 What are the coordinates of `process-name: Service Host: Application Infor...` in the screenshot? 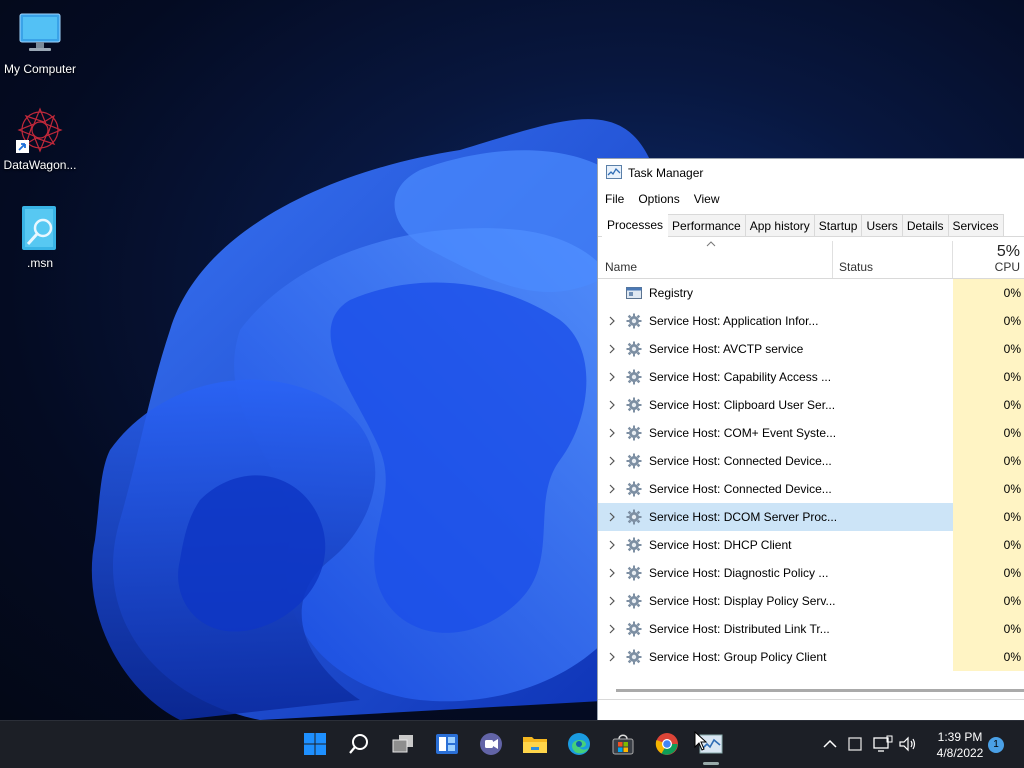 It's located at (734, 321).